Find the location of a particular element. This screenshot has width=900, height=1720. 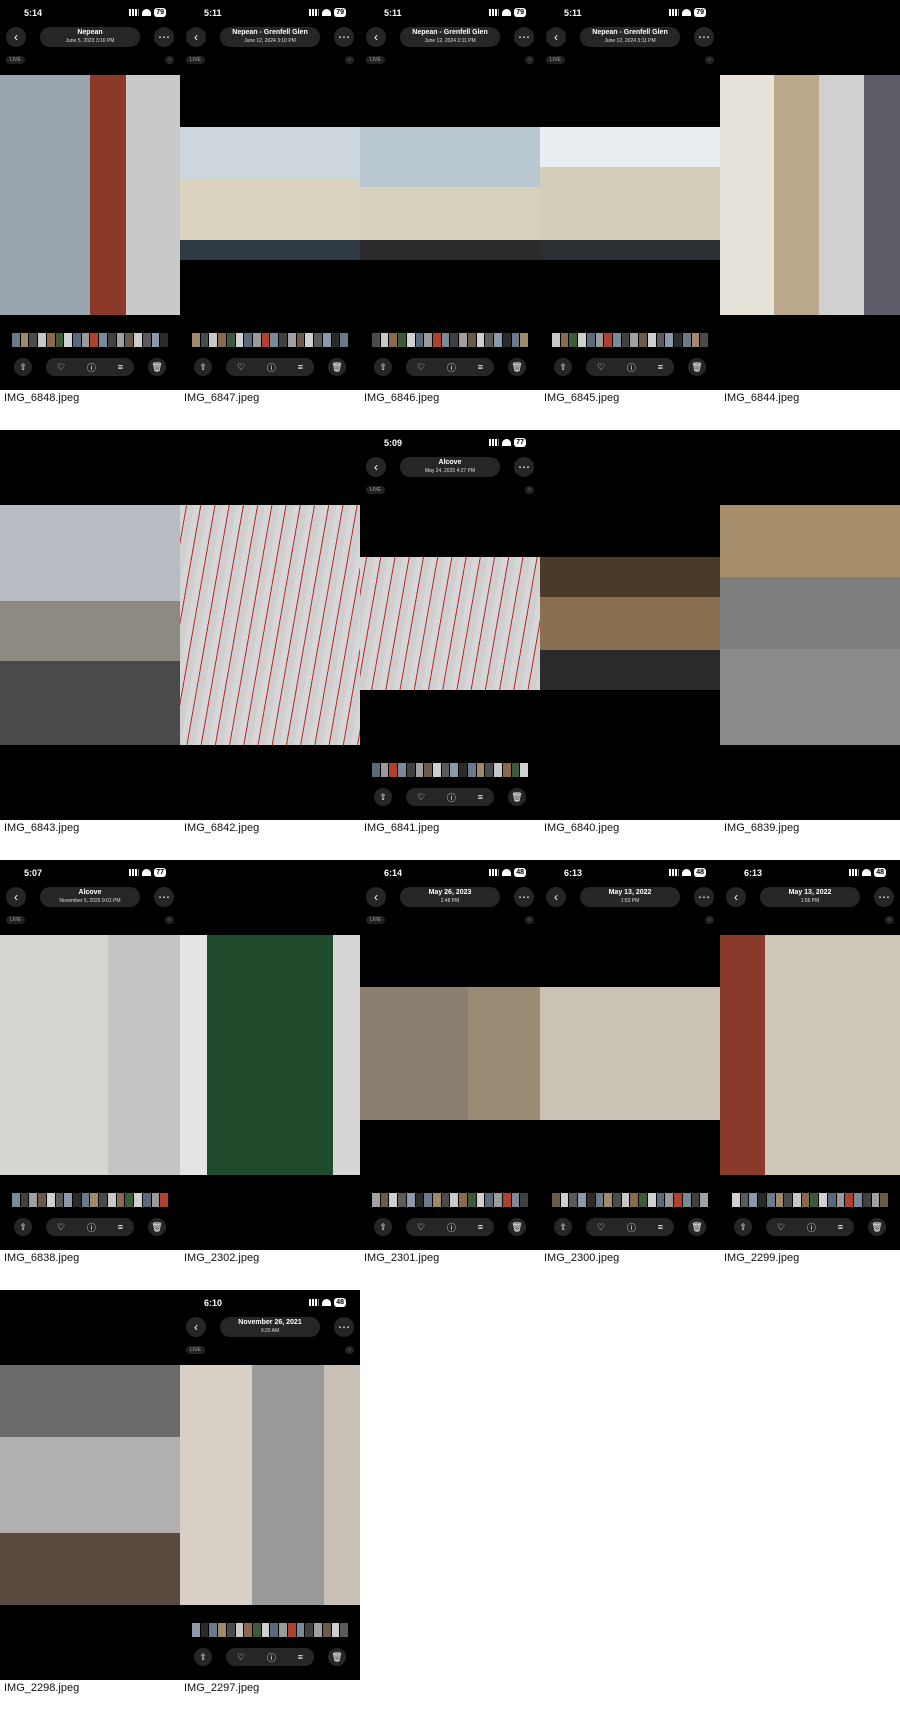

contact-sheet-cell: IMG_6842.jpeg is located at coordinates (270, 645).